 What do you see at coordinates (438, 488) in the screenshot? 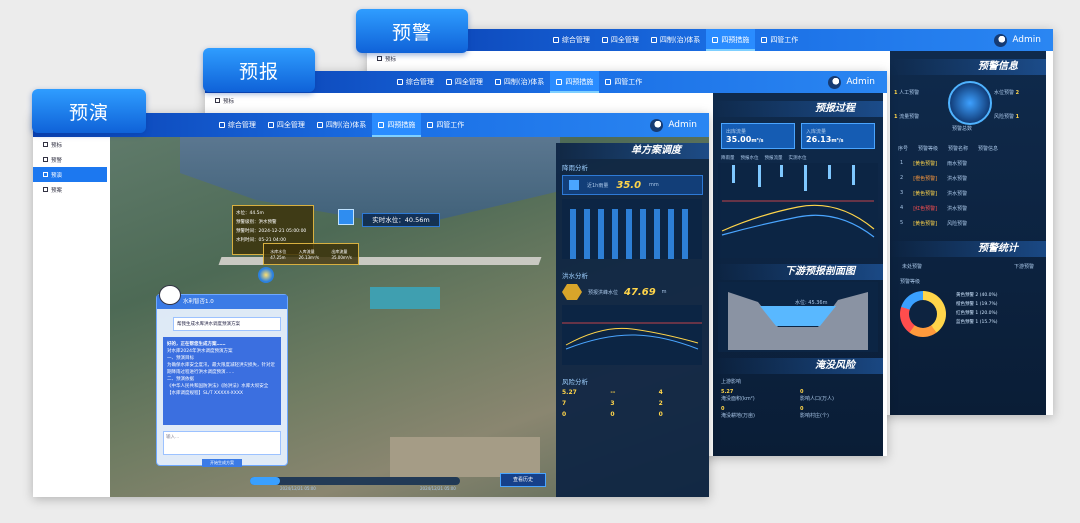
I see `timeline-end: 2024/12/21 05:00` at bounding box center [438, 488].